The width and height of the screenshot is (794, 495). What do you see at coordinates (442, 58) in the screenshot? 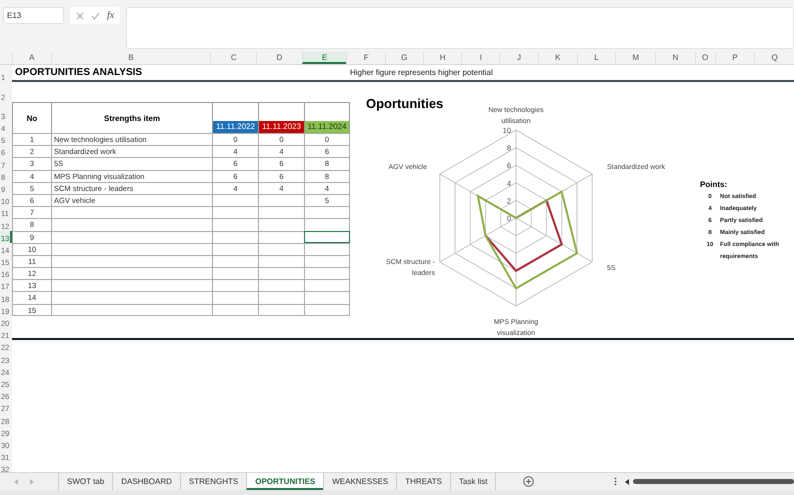
I see `column-header: H` at bounding box center [442, 58].